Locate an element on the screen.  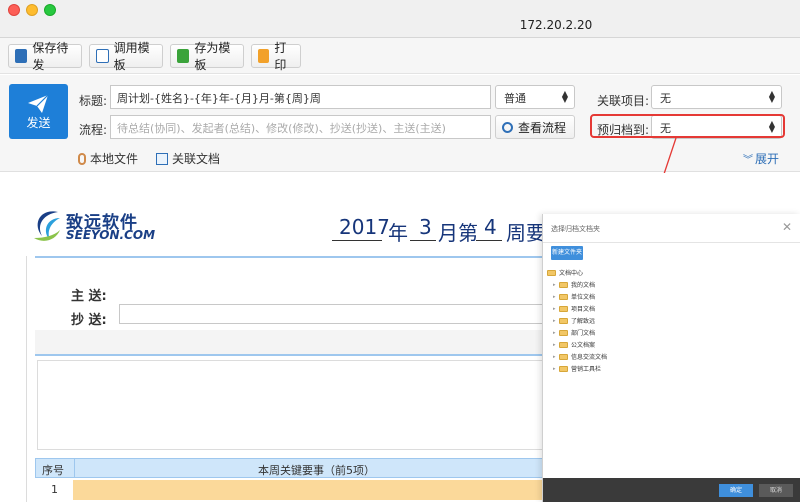
flow-input: 待总结(协同)、发起者(总结)、修改(修改)、抄送(抄送)、主送(主送) is located at coordinates (300, 127).